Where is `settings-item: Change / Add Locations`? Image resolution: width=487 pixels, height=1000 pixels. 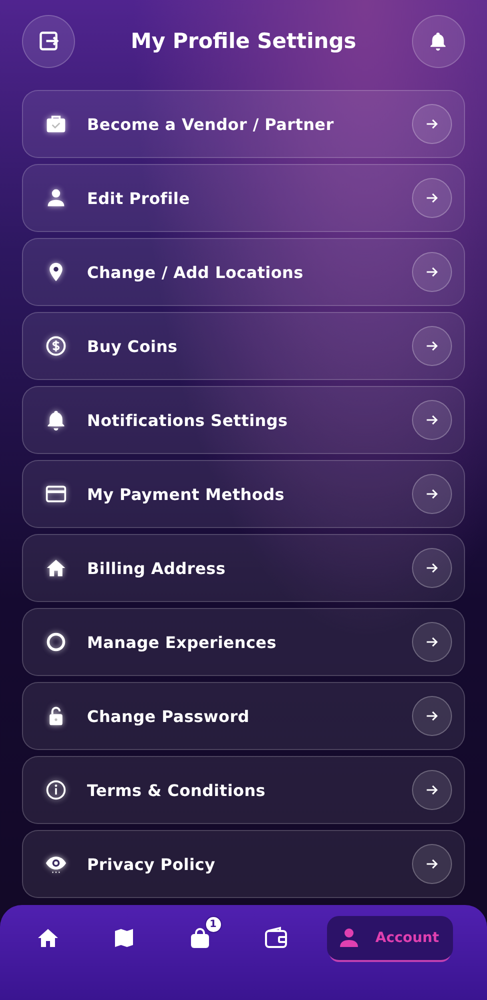 settings-item: Change / Add Locations is located at coordinates (243, 272).